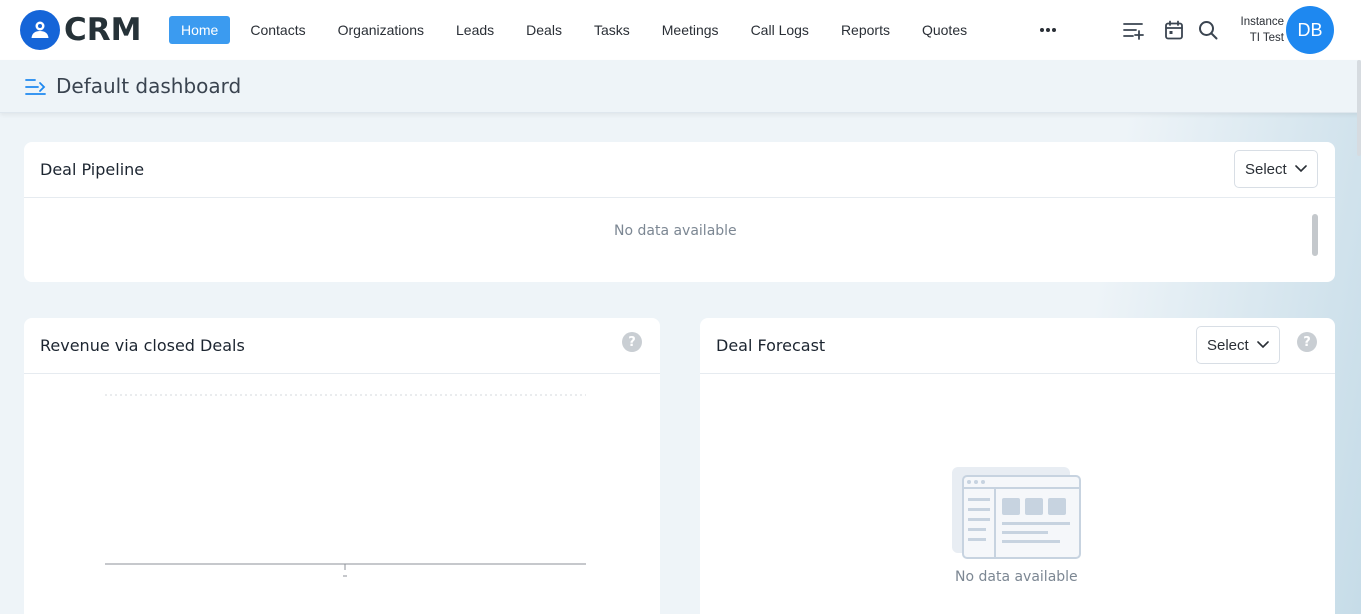  I want to click on app-logo: CRM, so click(80, 30).